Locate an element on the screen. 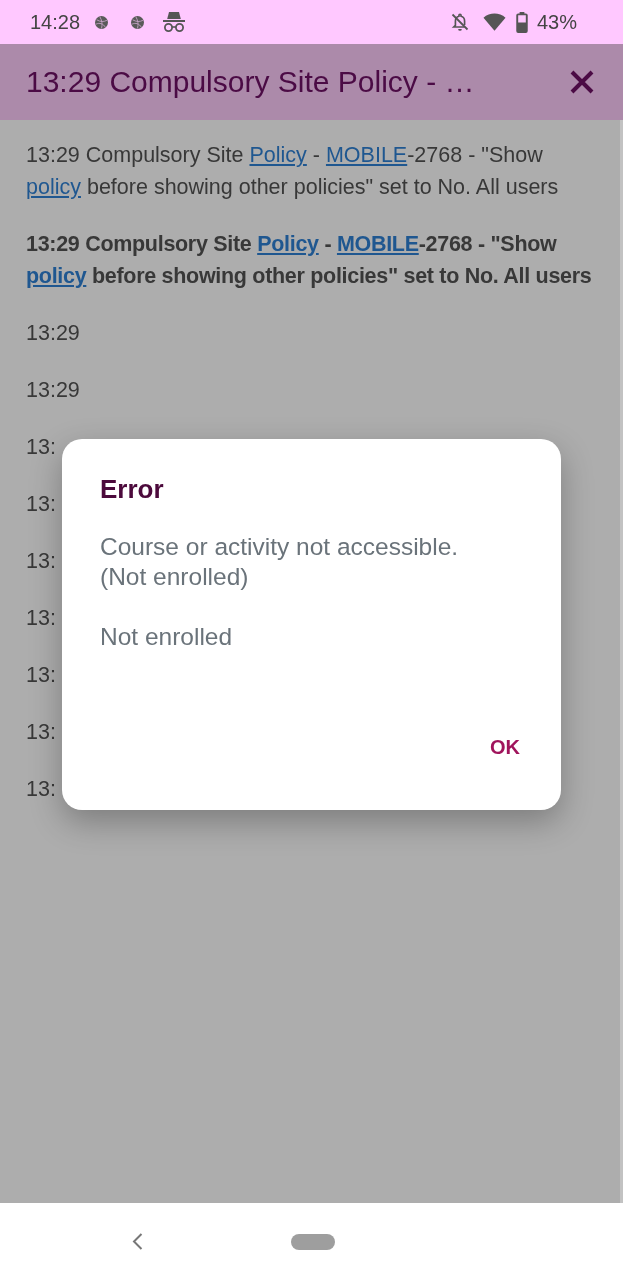 The image size is (623, 1280). close-button is located at coordinates (582, 82).